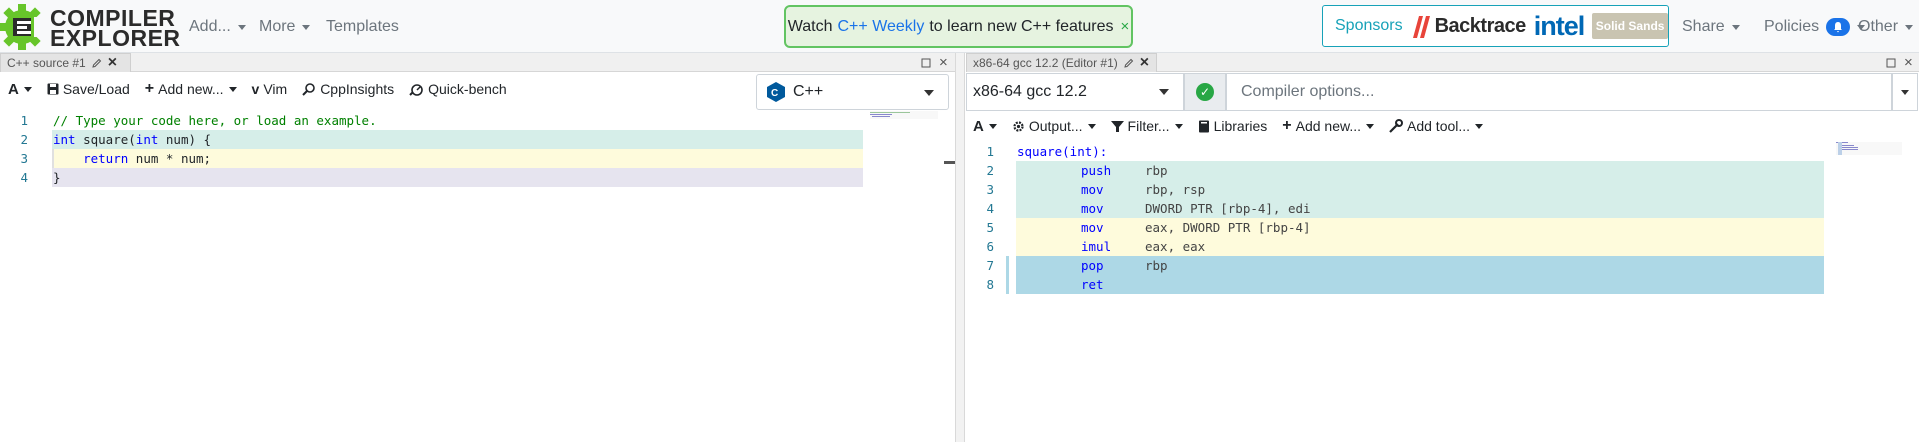 The image size is (1919, 442). Describe the element at coordinates (467, 89) in the screenshot. I see `quickbench-label: Quick-bench` at that location.